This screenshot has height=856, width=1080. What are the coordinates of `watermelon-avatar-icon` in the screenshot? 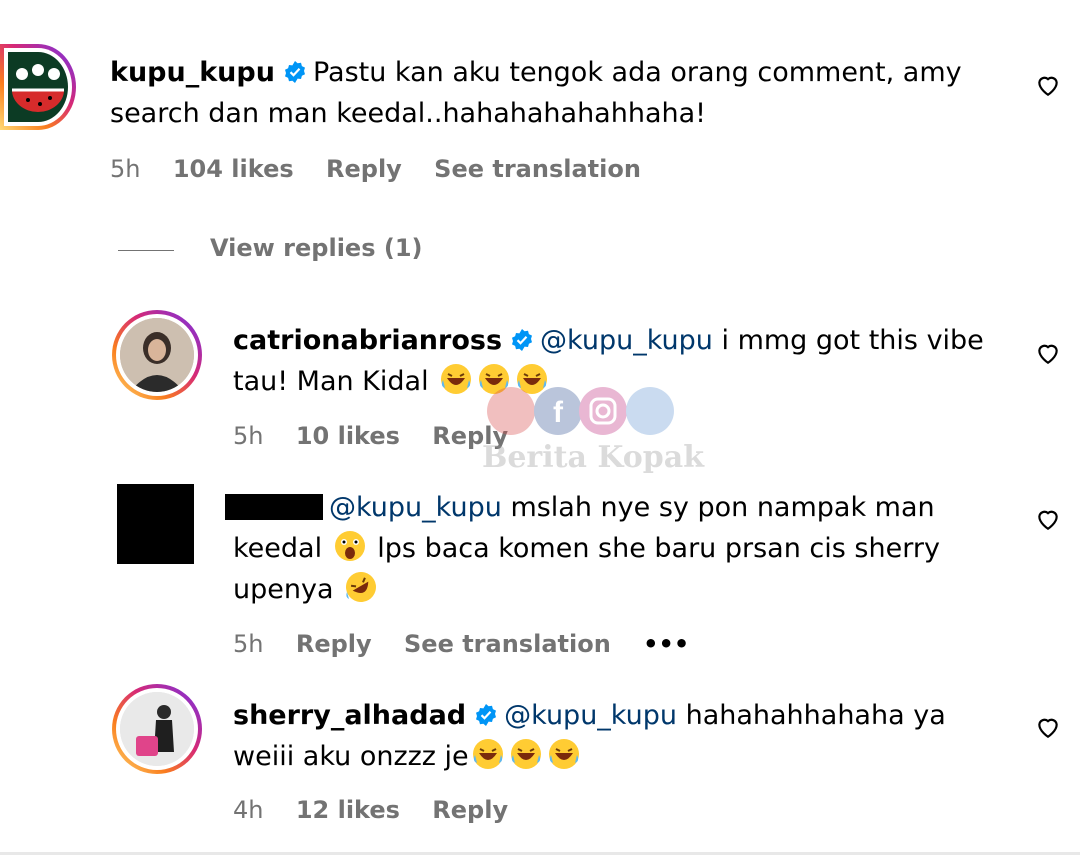 It's located at (38, 88).